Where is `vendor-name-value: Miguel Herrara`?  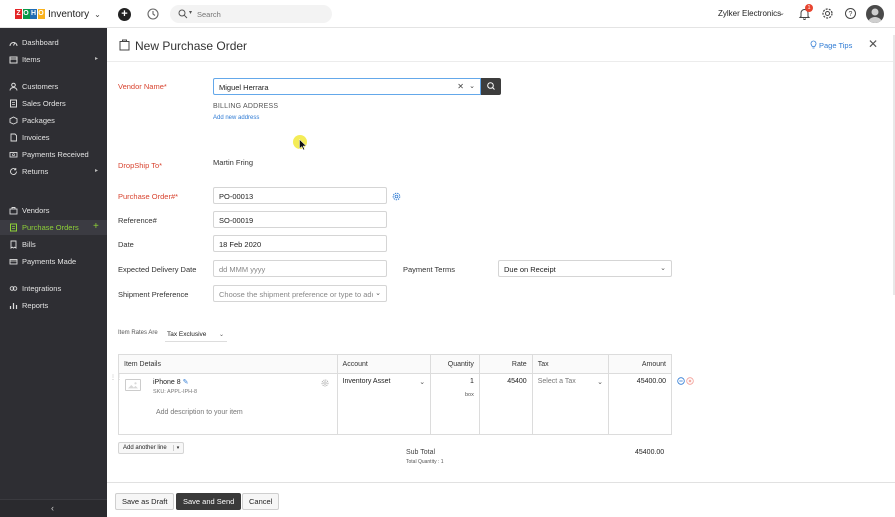 vendor-name-value: Miguel Herrara is located at coordinates (244, 87).